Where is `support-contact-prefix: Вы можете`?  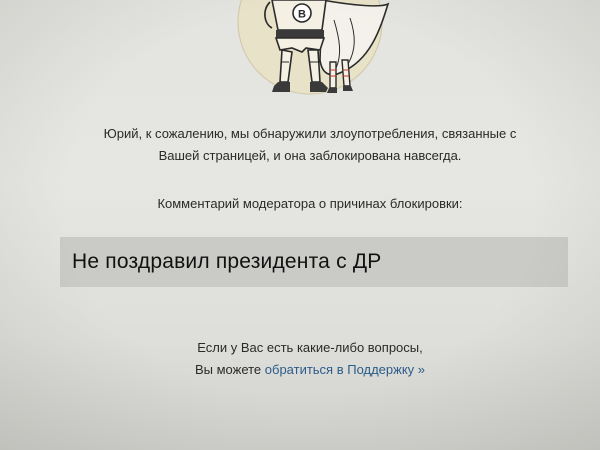 support-contact-prefix: Вы можете is located at coordinates (229, 369).